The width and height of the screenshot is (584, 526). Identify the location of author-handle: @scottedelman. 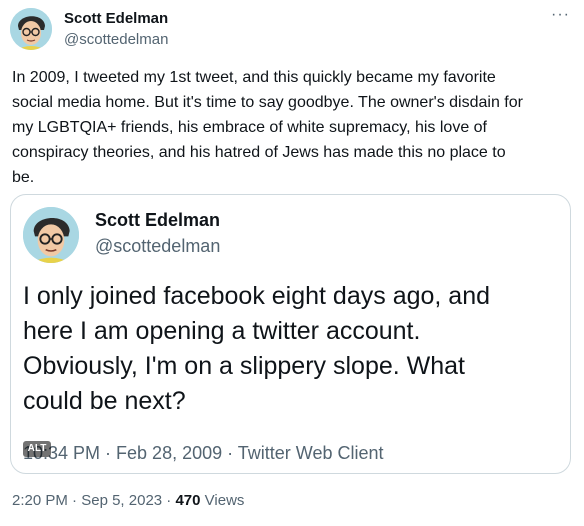
(116, 39).